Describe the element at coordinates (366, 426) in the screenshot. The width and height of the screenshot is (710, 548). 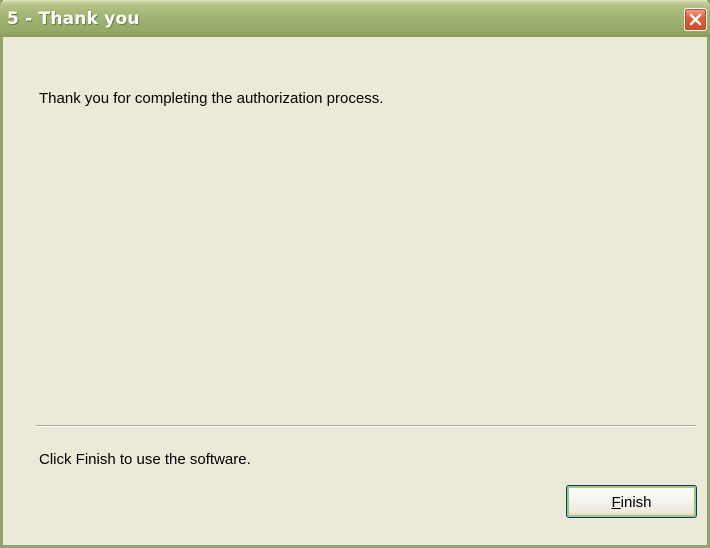
I see `separator-line` at that location.